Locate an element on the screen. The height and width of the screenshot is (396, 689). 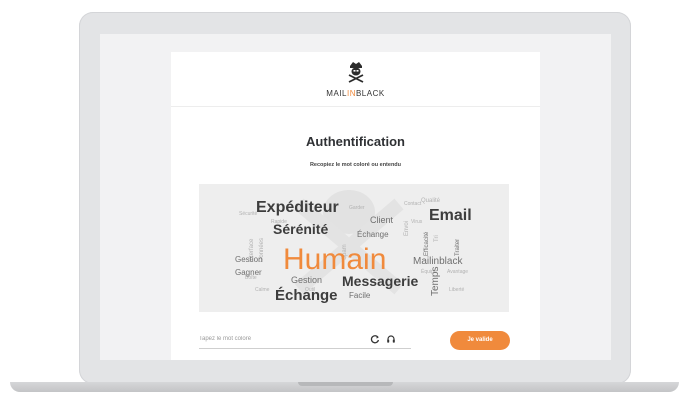
faint-word: Virus is located at coordinates (417, 222).